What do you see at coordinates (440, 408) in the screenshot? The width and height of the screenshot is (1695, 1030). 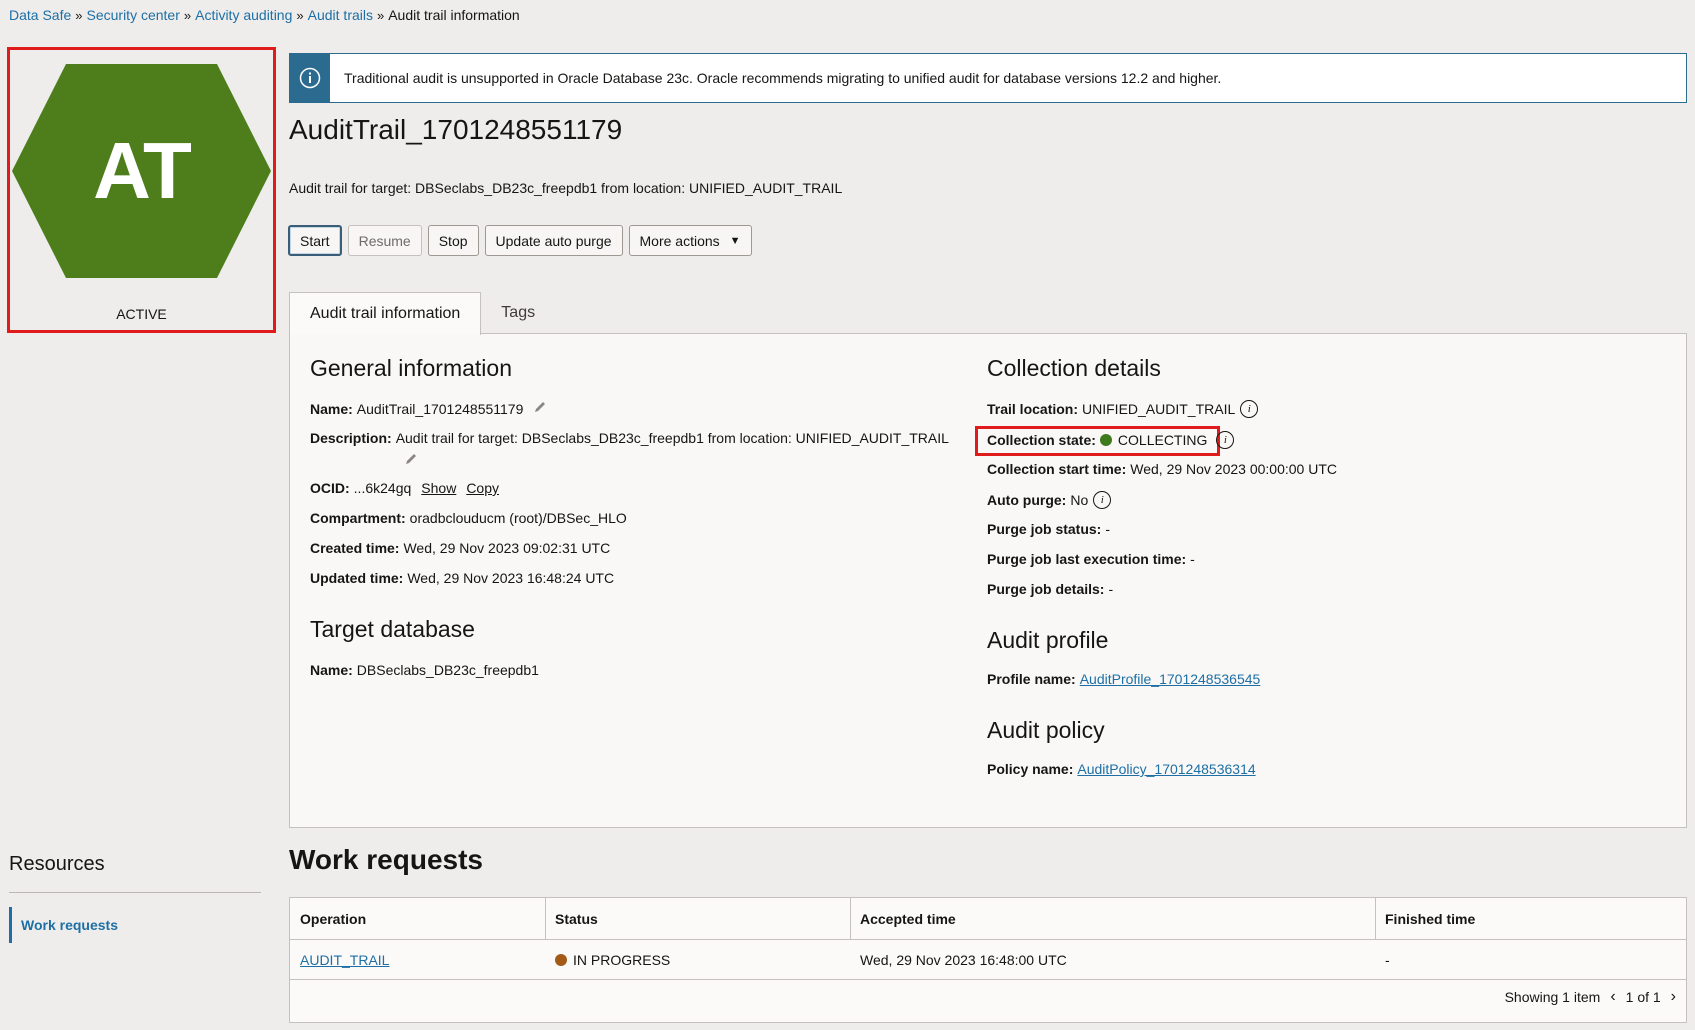 I see `name-value: AuditTrail_1701248551179` at bounding box center [440, 408].